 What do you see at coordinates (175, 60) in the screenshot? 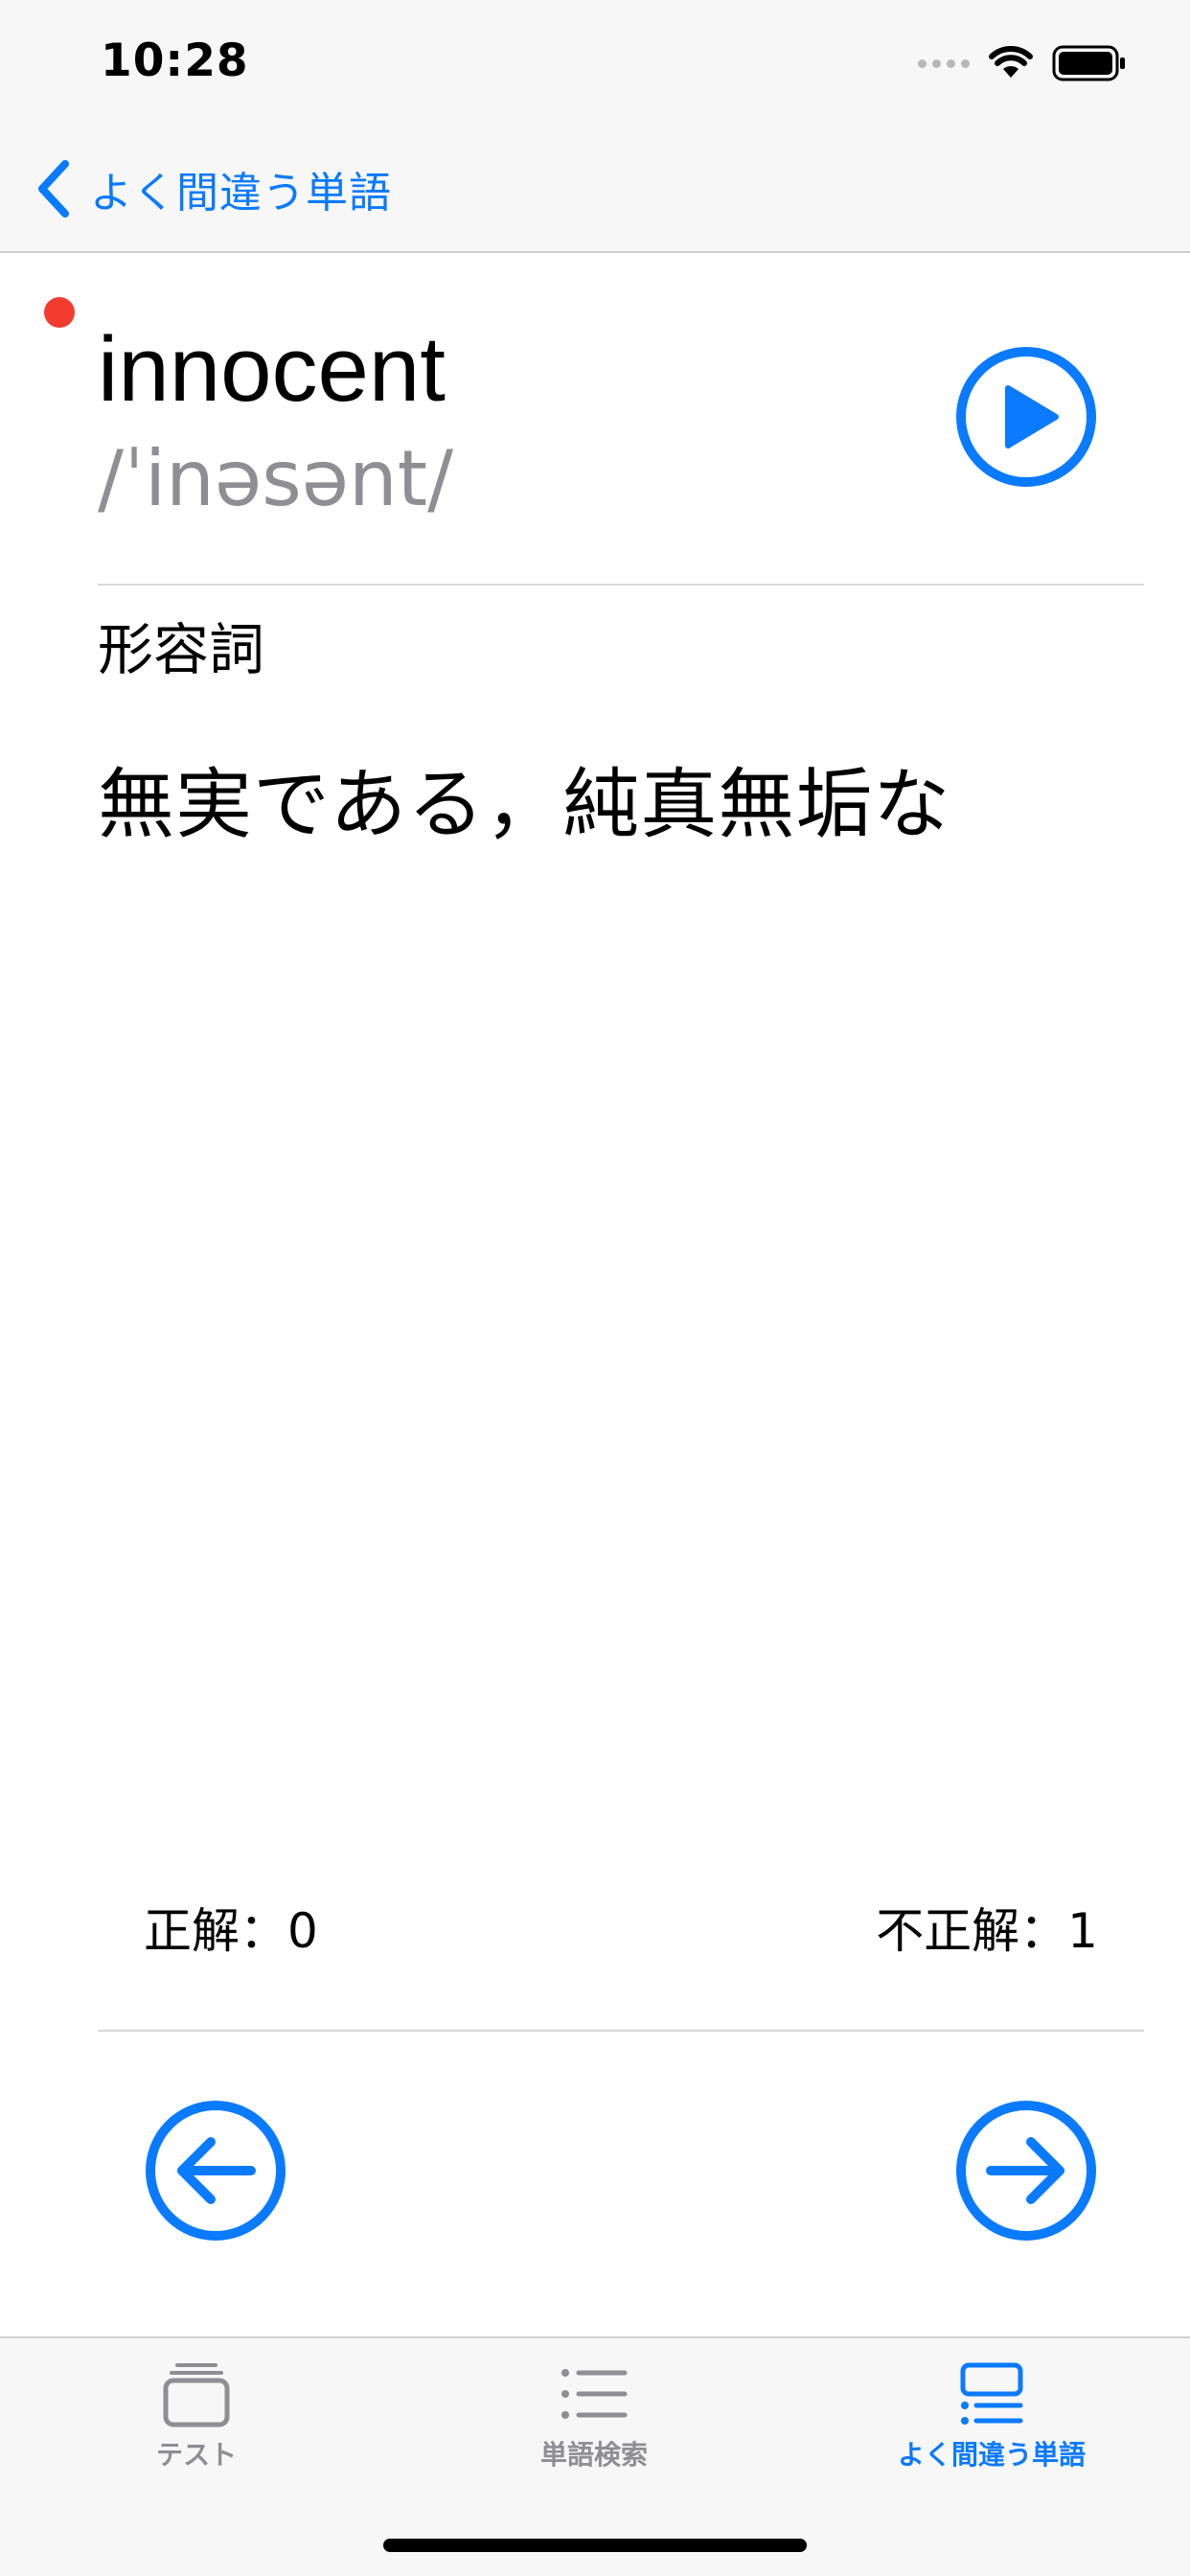
I see `status-time: 10:28` at bounding box center [175, 60].